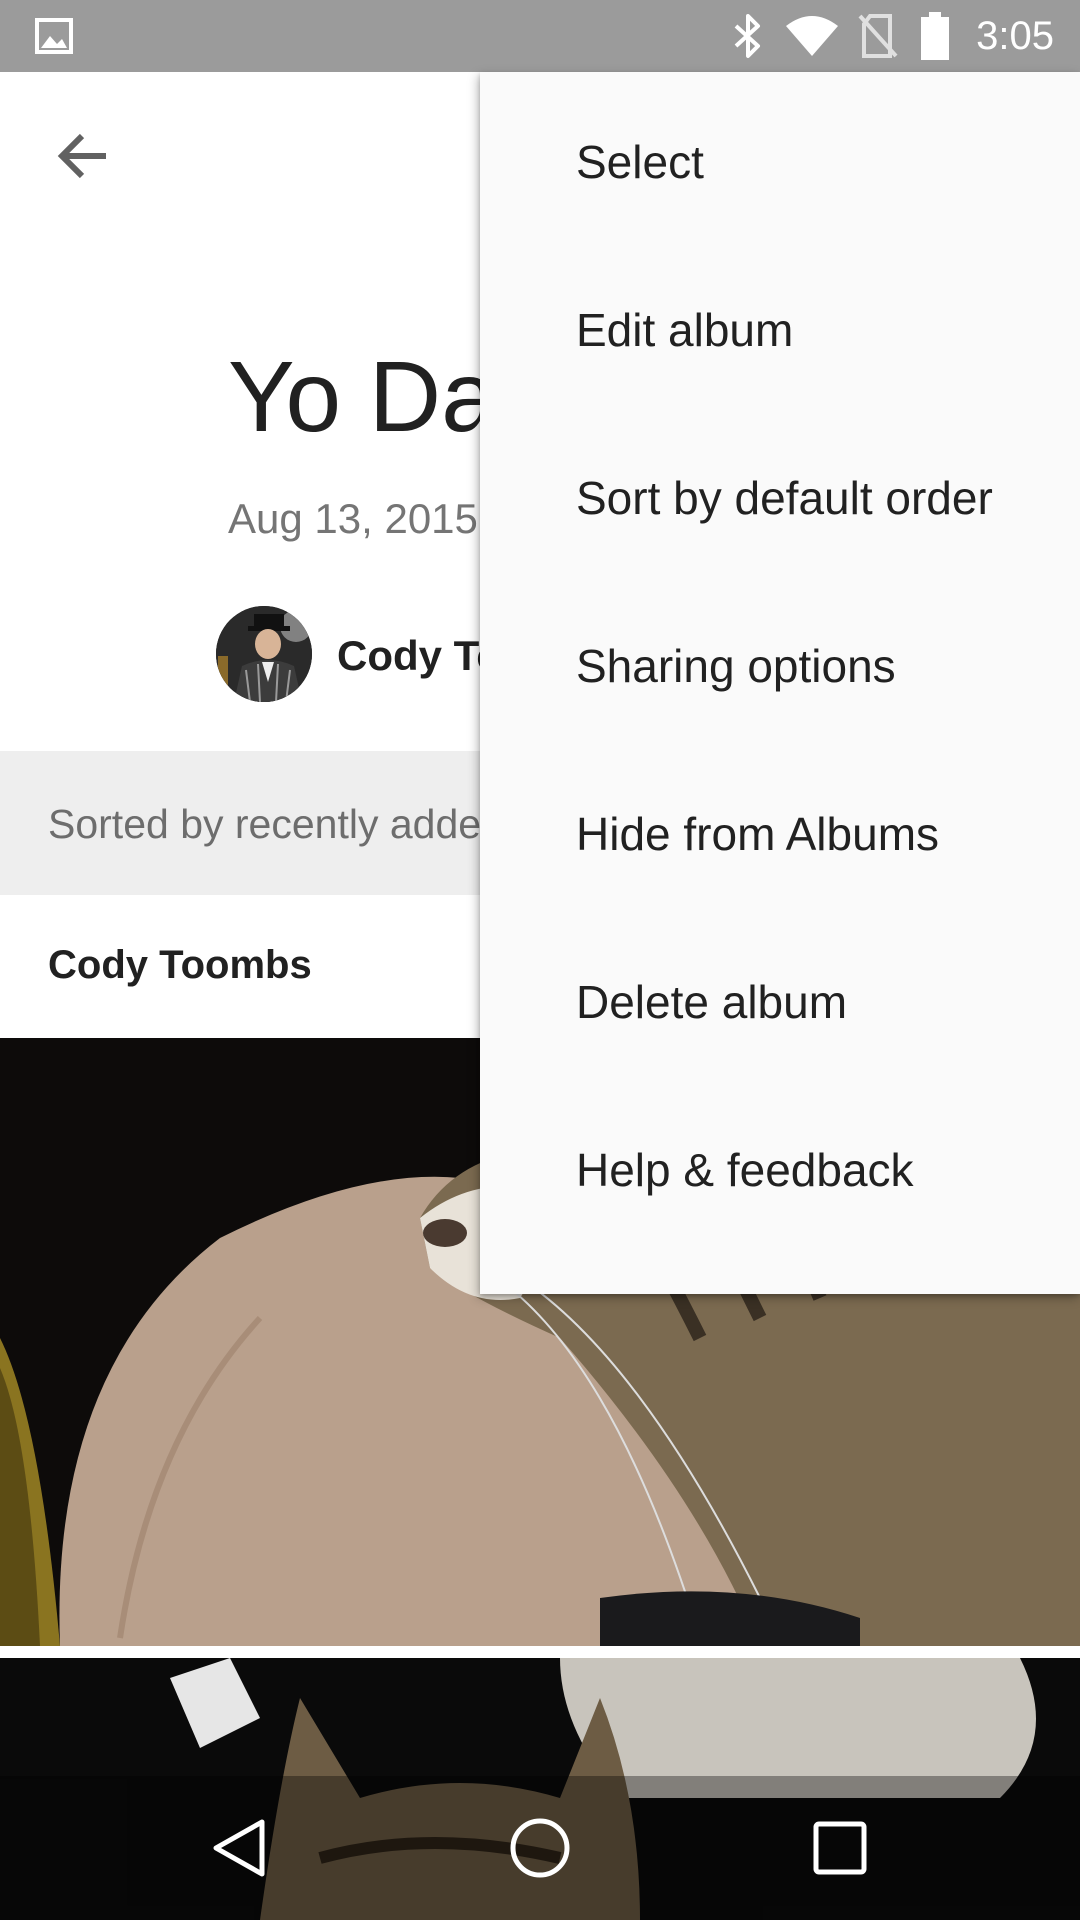  What do you see at coordinates (780, 666) in the screenshot?
I see `menu-item-sharing-options: Sharing options` at bounding box center [780, 666].